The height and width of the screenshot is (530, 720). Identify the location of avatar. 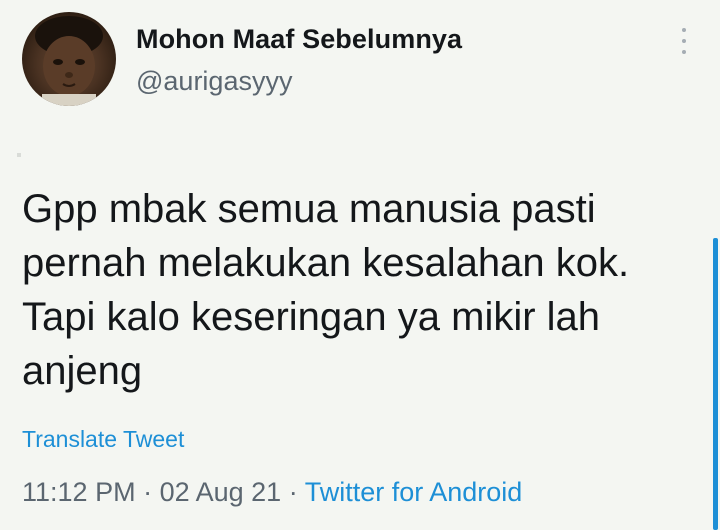
(69, 59).